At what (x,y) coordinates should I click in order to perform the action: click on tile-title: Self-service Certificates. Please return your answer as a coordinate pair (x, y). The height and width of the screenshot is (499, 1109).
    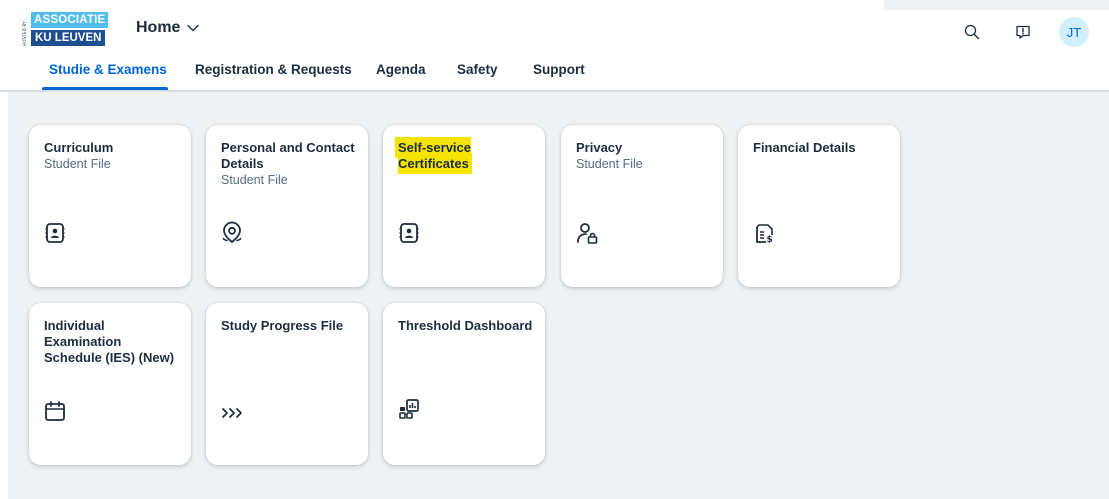
    Looking at the image, I should click on (465, 156).